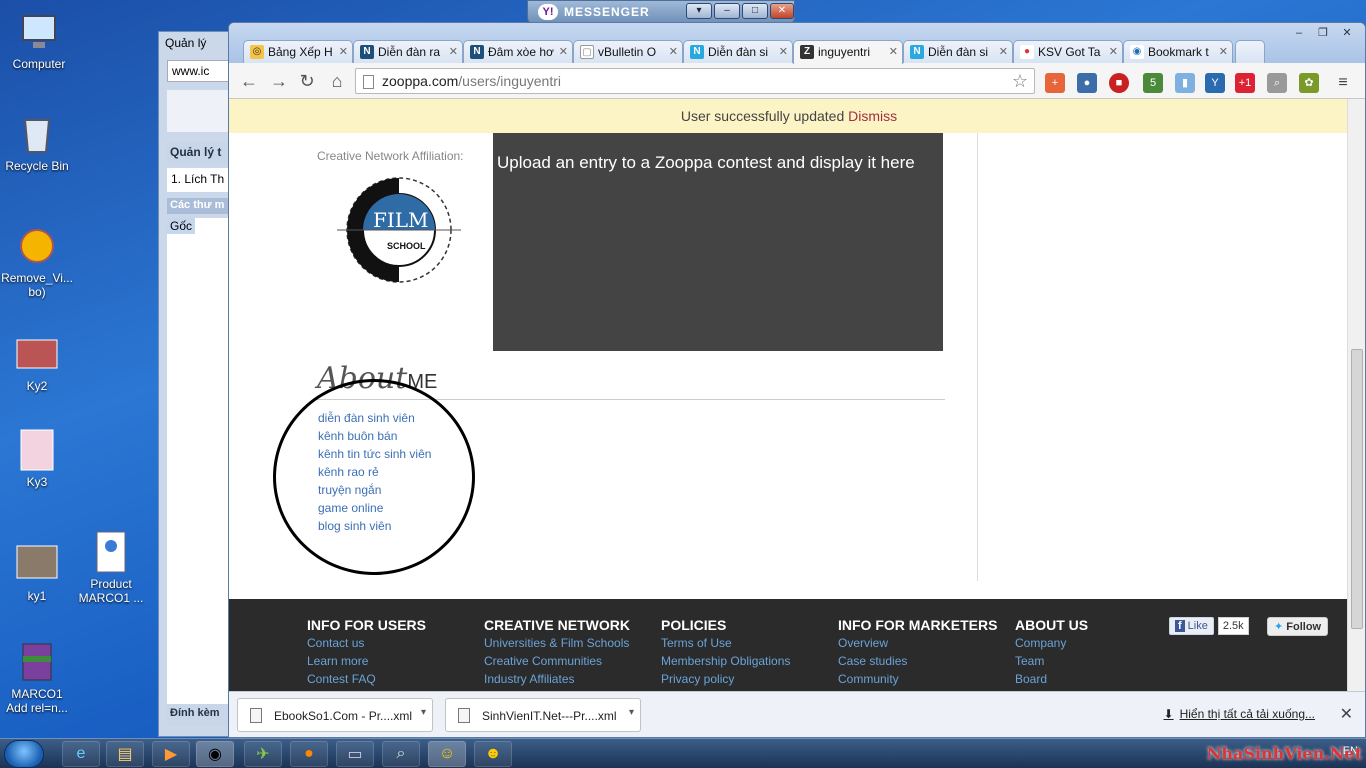 The width and height of the screenshot is (1366, 768). I want to click on extension-stop-icon: ■, so click(1119, 83).